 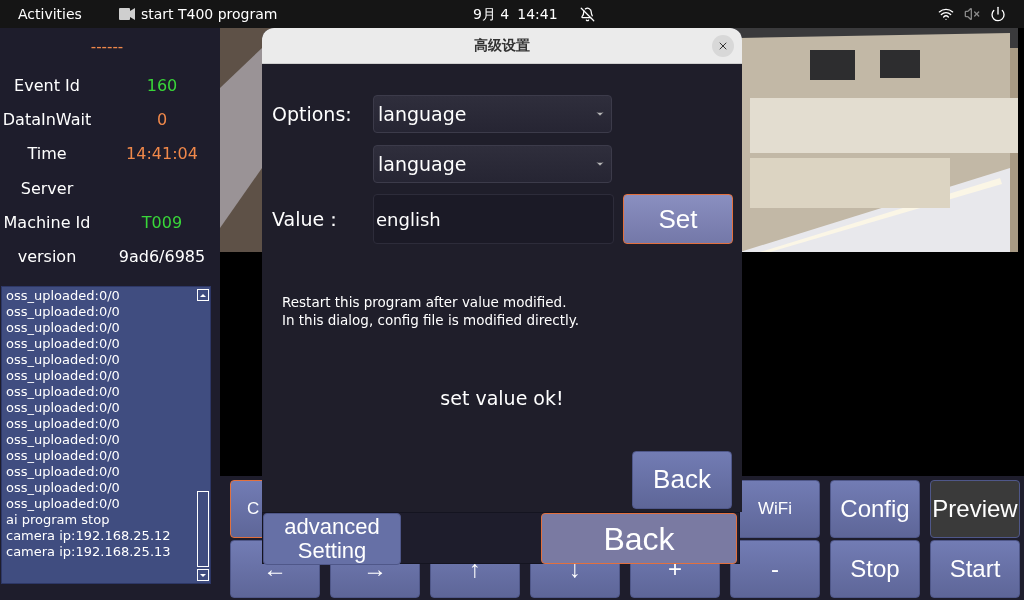 I want to click on status-label: Server, so click(x=47, y=188).